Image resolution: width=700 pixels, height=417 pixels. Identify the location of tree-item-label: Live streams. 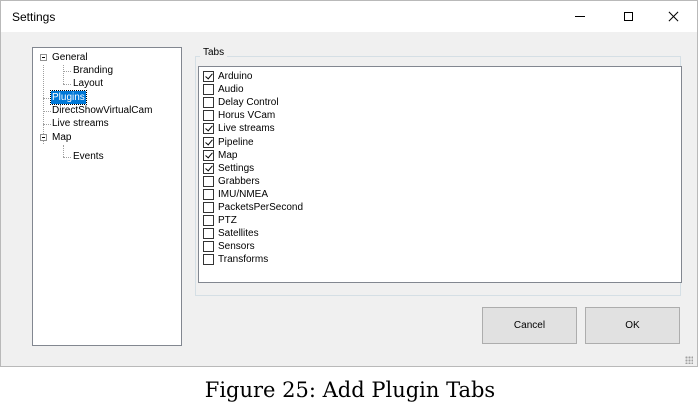
(80, 123).